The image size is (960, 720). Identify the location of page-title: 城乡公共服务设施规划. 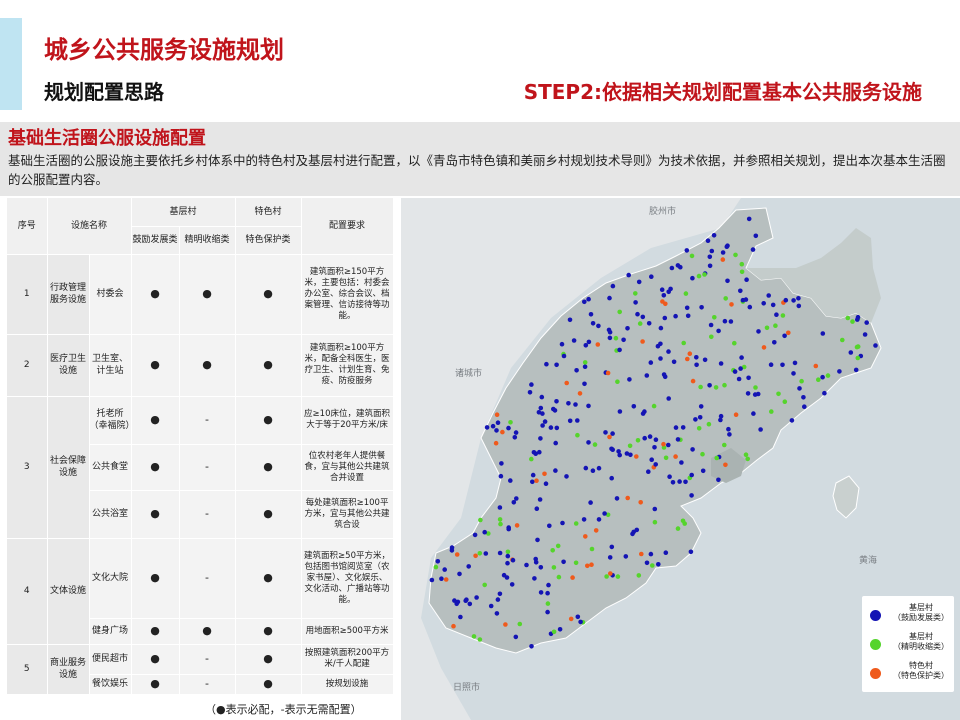
(164, 50).